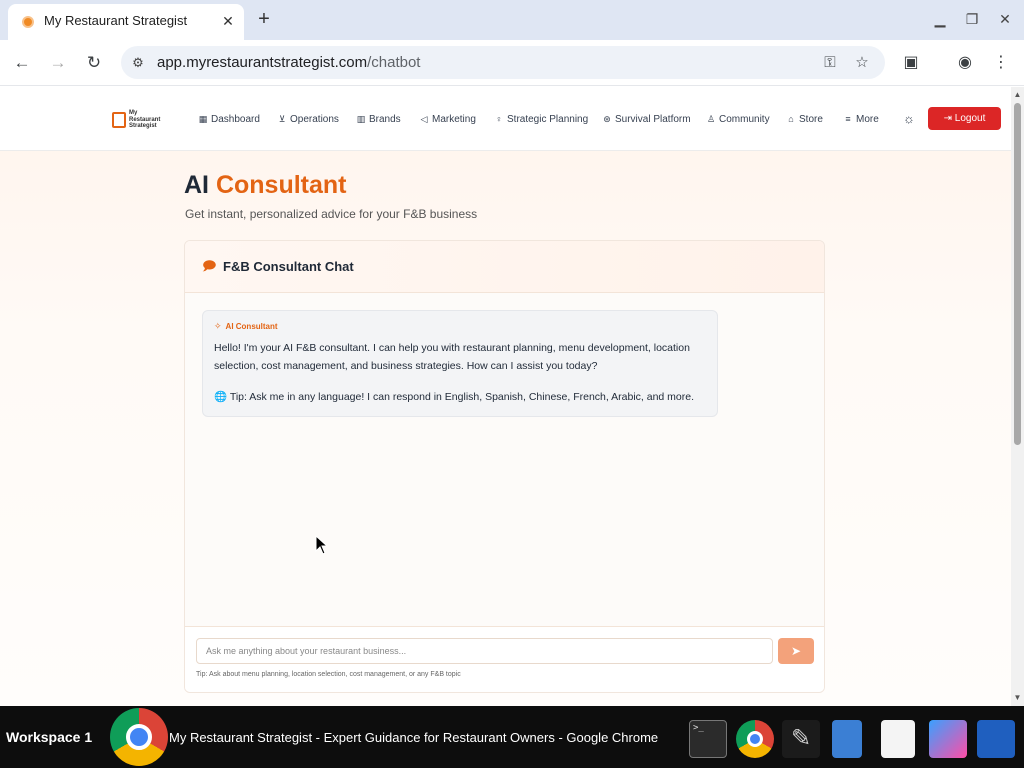 Image resolution: width=1024 pixels, height=768 pixels. What do you see at coordinates (801, 739) in the screenshot?
I see `text-editor-icon: ✎` at bounding box center [801, 739].